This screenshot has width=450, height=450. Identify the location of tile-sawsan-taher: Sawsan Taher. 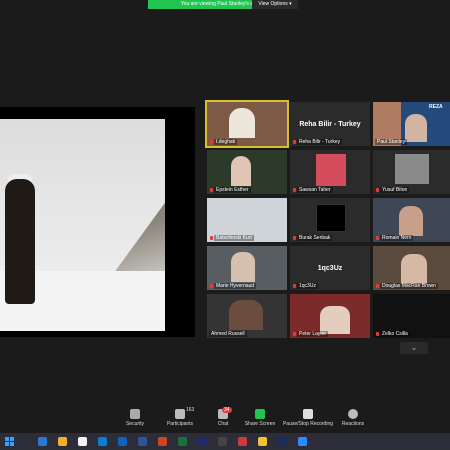
(330, 172).